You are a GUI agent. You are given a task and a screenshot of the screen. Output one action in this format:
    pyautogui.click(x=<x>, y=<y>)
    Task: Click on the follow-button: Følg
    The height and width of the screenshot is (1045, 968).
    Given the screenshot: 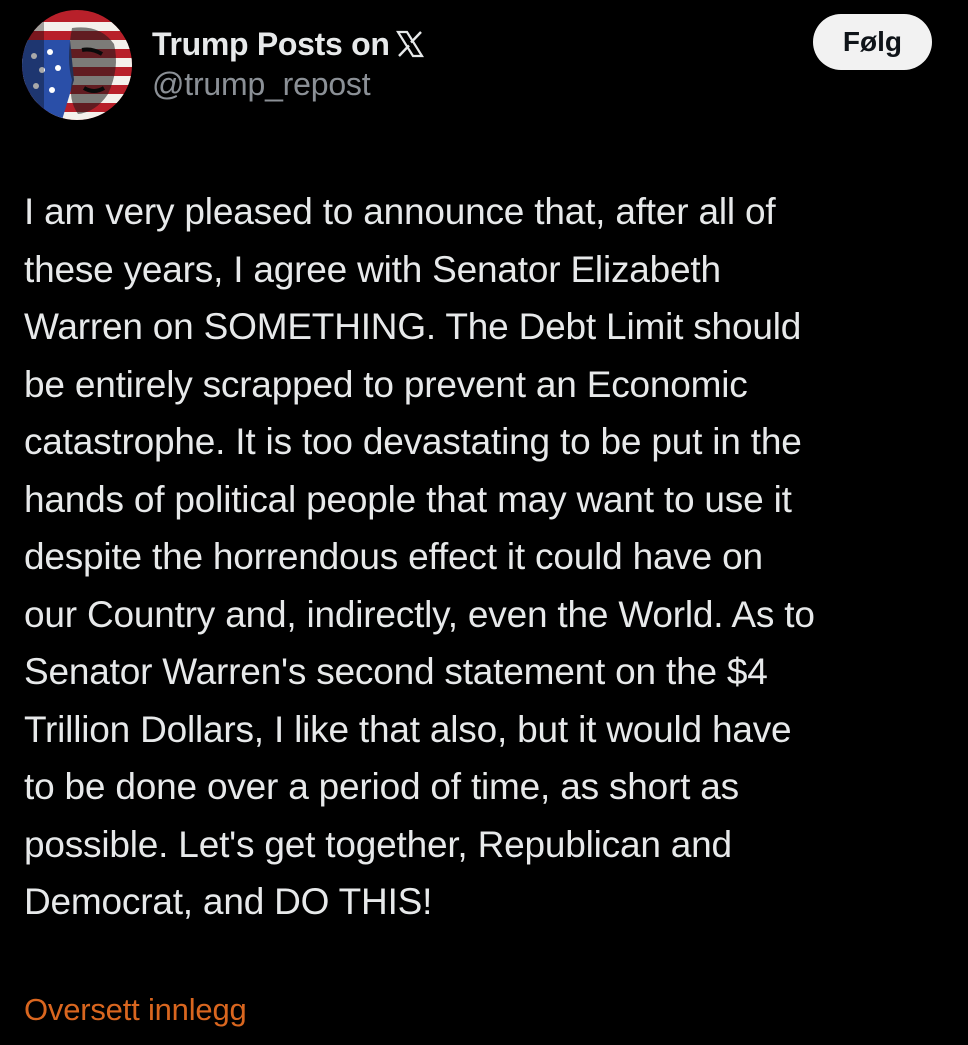 What is the action you would take?
    pyautogui.click(x=872, y=42)
    